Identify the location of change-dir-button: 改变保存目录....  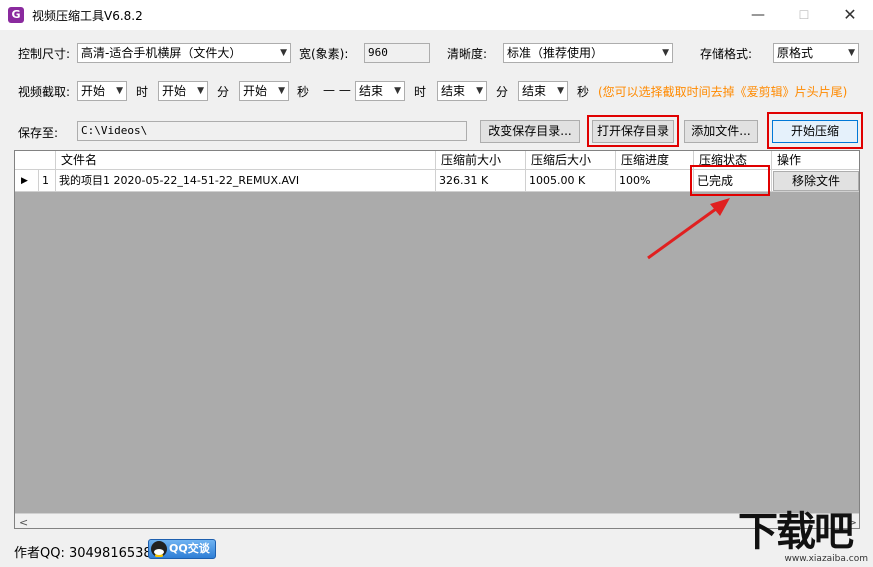
(530, 131).